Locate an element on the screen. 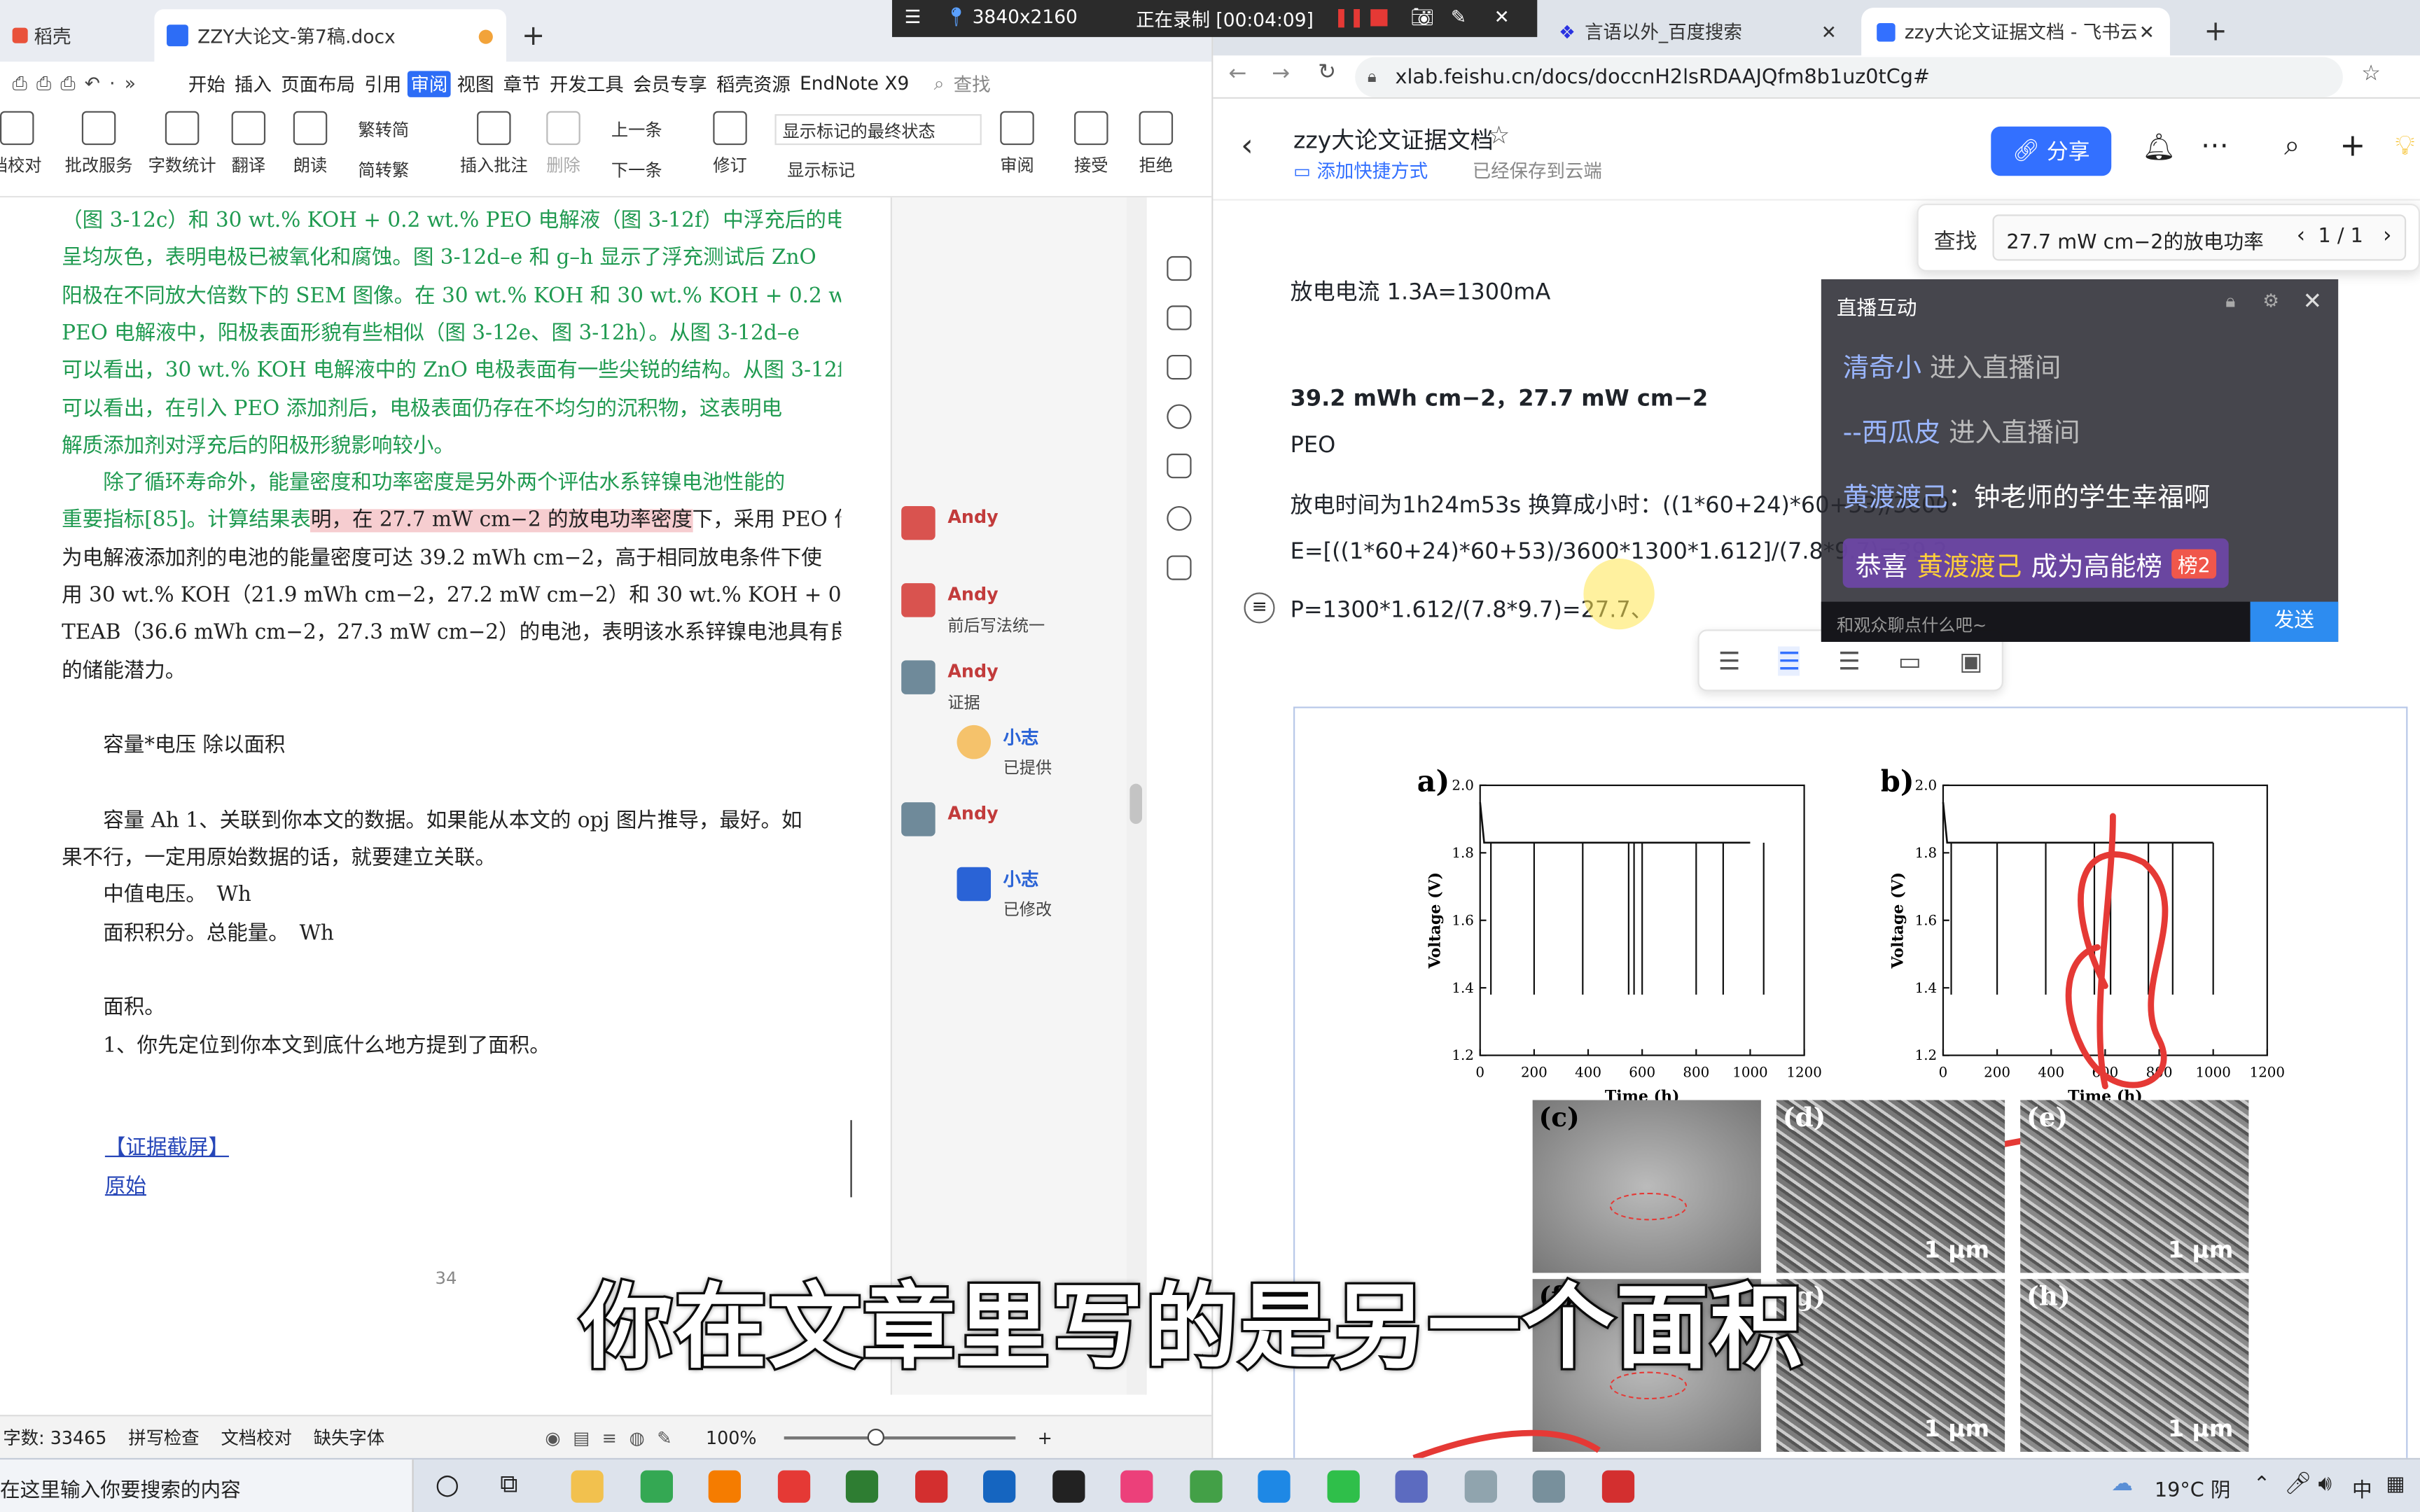 Image resolution: width=2420 pixels, height=1512 pixels. lightbulb-icon: 💡︎ is located at coordinates (2405, 146).